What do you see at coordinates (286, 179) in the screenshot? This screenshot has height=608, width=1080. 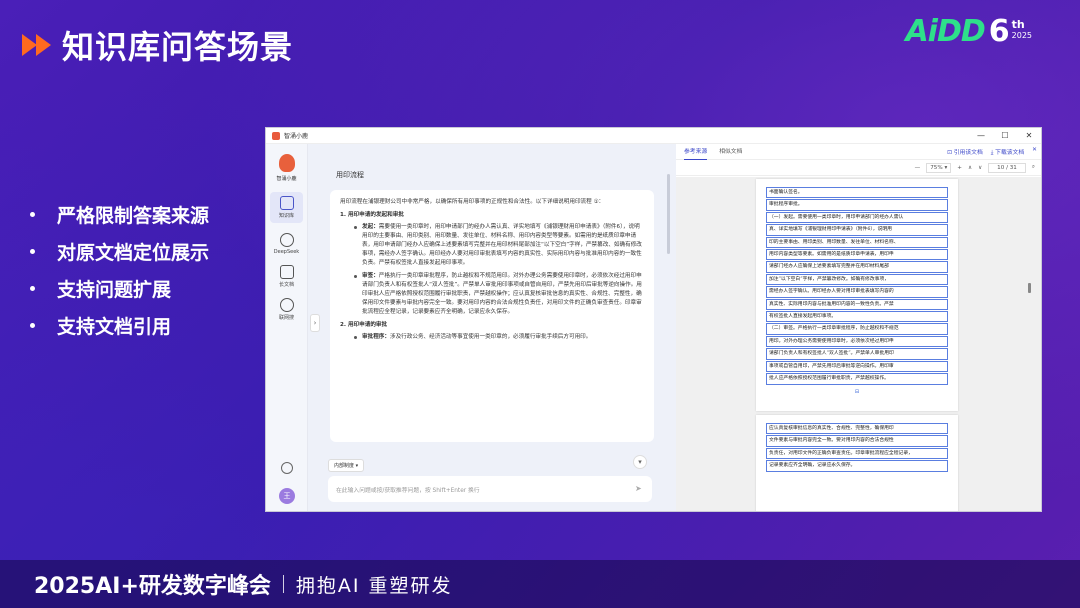 I see `brand-name: 智涌小鹿` at bounding box center [286, 179].